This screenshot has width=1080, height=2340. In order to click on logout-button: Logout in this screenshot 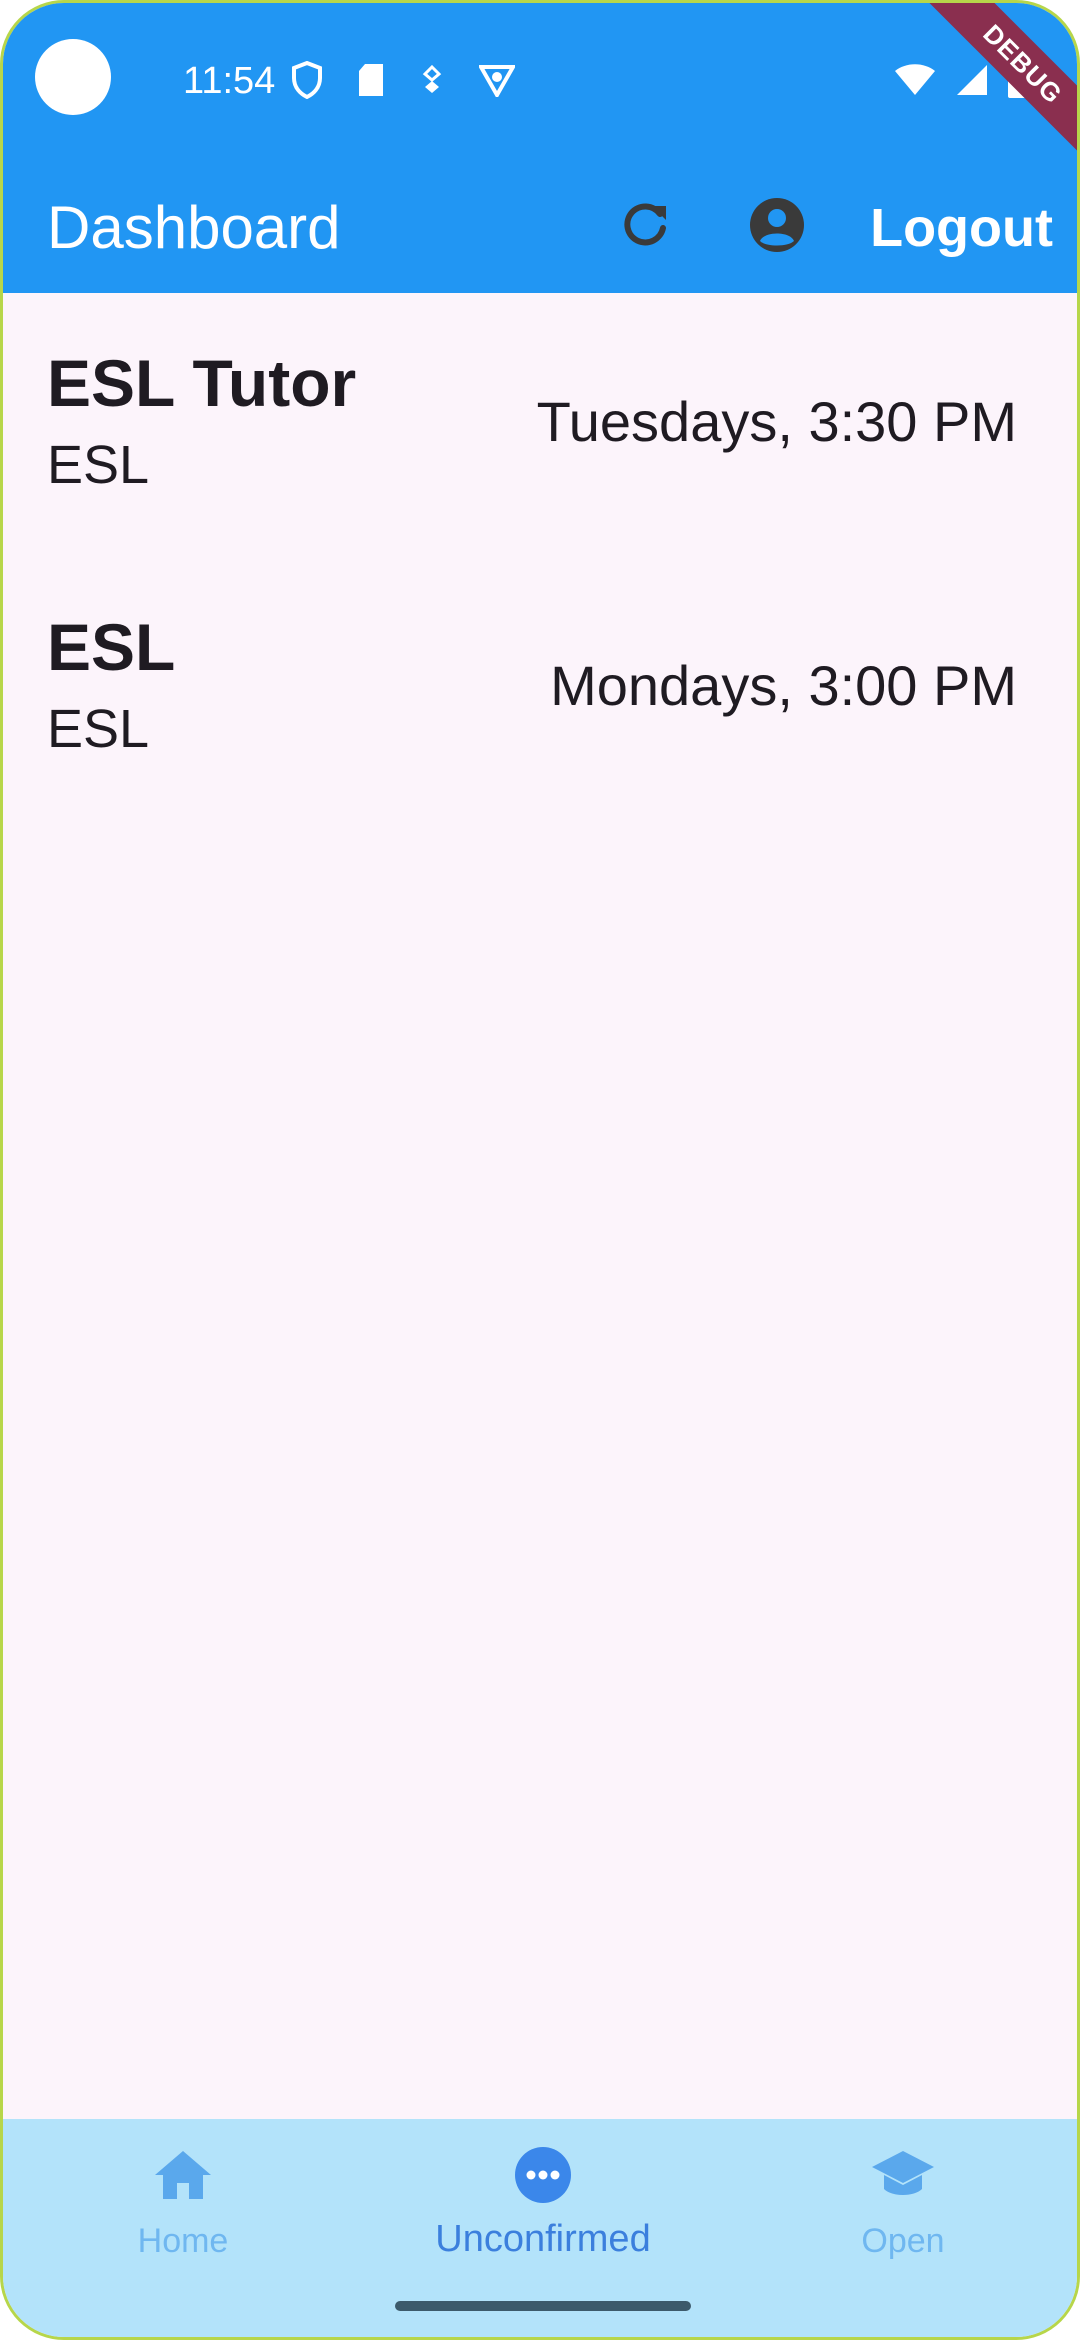, I will do `click(961, 228)`.